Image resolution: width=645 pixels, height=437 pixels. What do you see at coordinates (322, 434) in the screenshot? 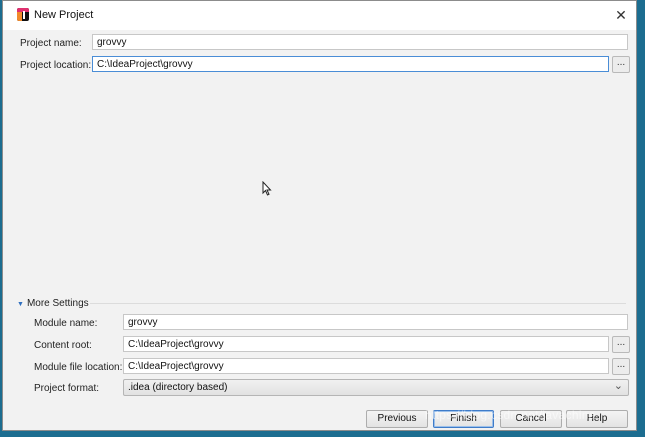
I see `desktop-edge-bottom` at bounding box center [322, 434].